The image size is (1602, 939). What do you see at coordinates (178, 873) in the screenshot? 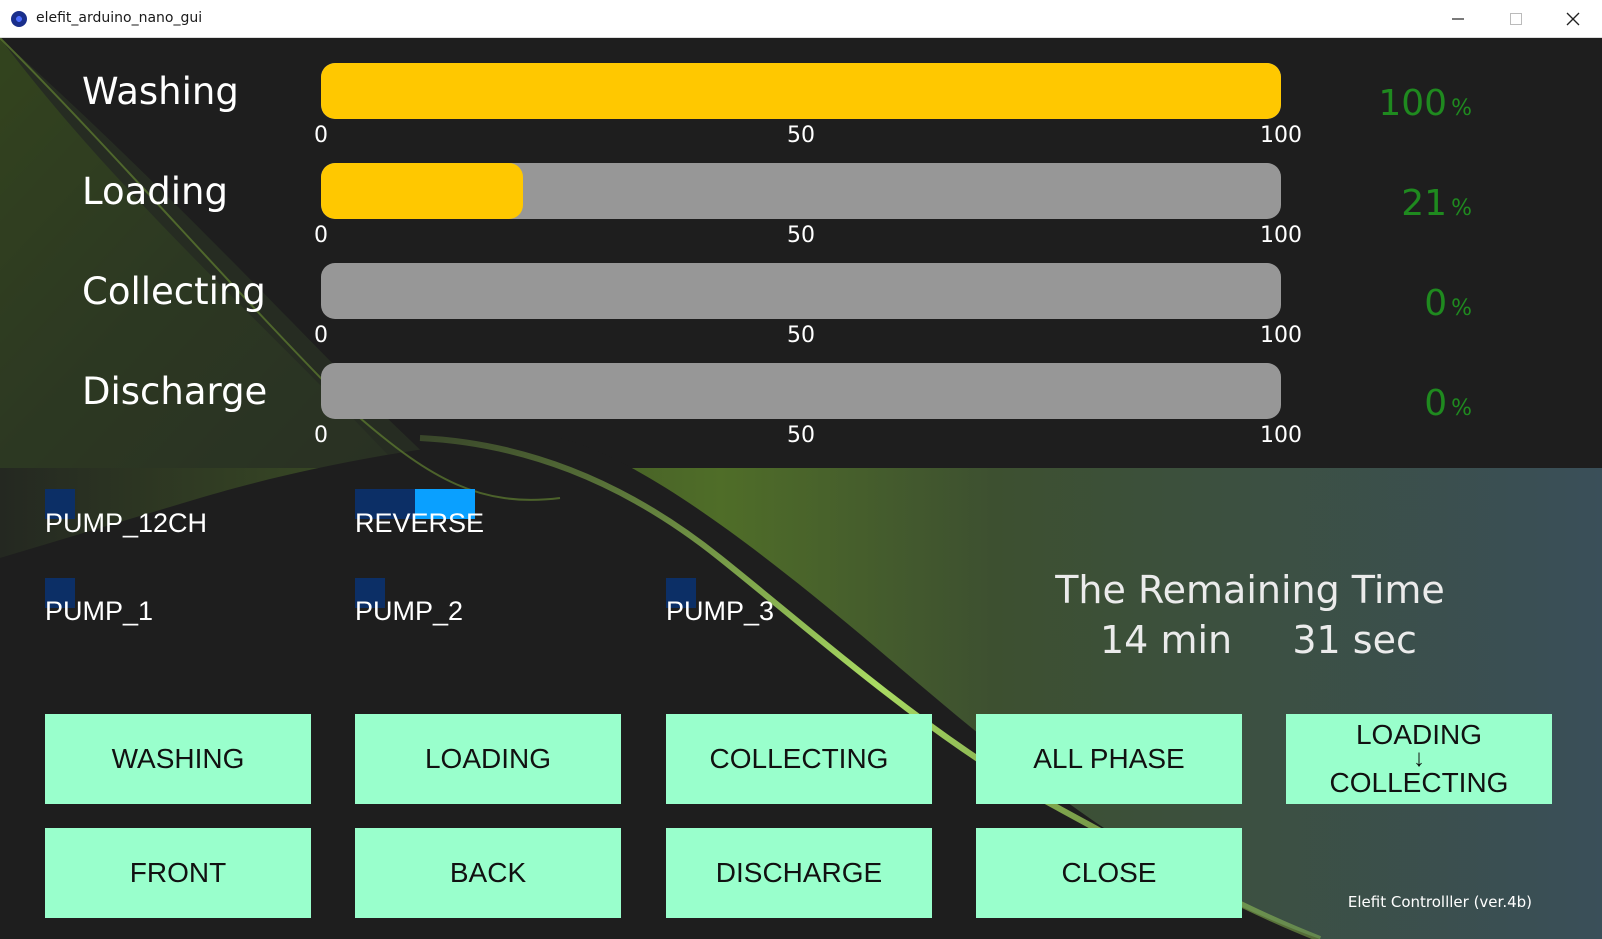
I see `front-button: FRONT` at bounding box center [178, 873].